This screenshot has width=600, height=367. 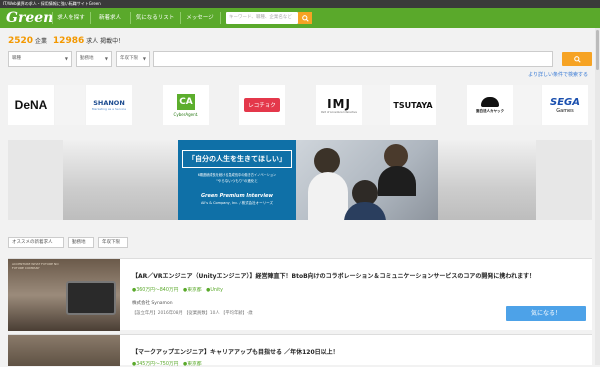 I want to click on site-logo: Green, so click(x=29, y=18).